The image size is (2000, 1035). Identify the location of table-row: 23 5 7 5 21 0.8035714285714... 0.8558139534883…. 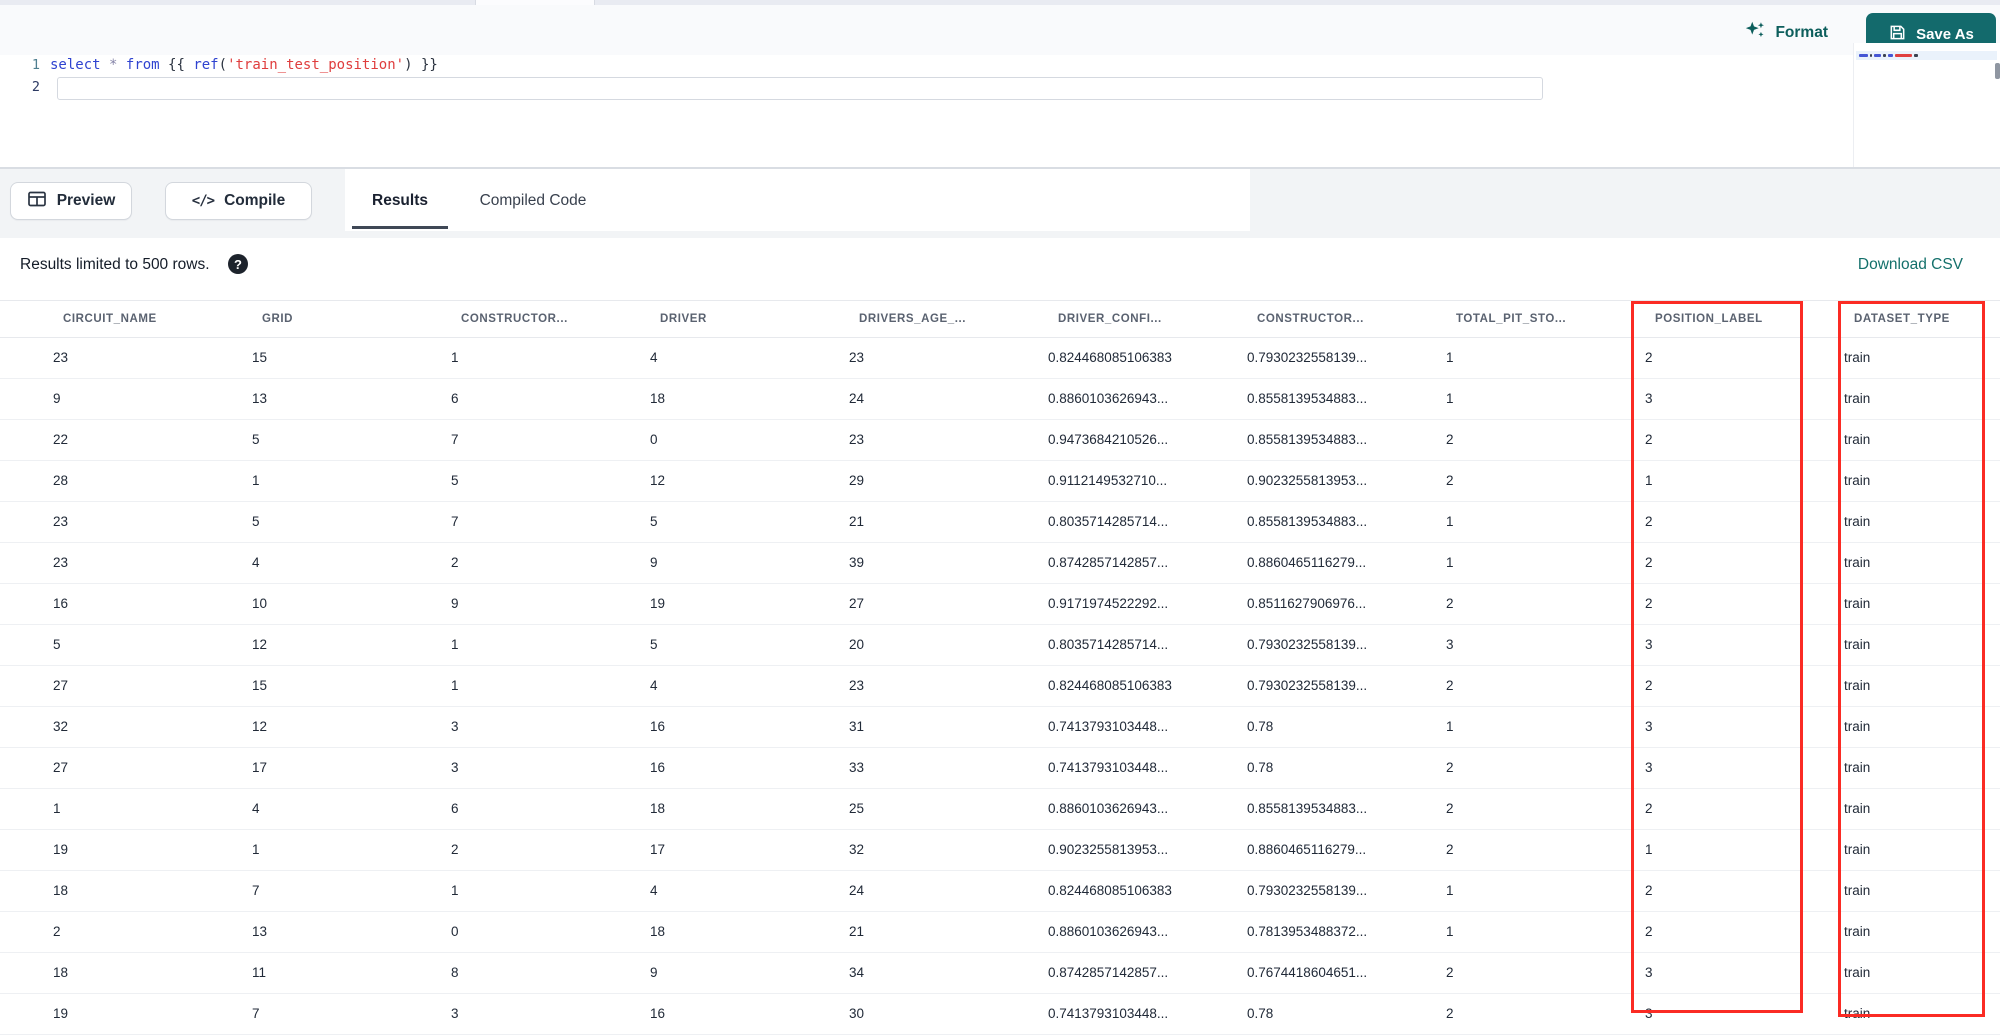
(1000, 522).